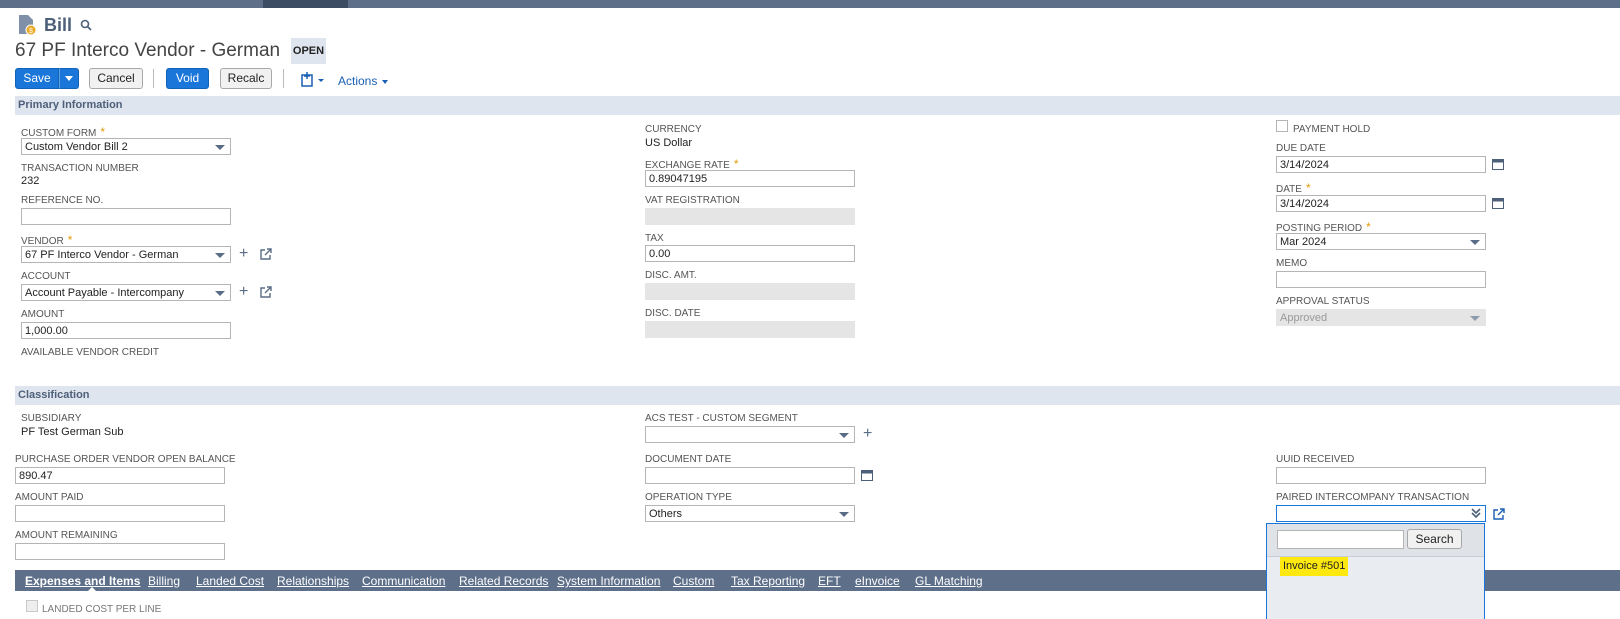 The image size is (1620, 619). I want to click on tab-communication: Communication, so click(403, 581).